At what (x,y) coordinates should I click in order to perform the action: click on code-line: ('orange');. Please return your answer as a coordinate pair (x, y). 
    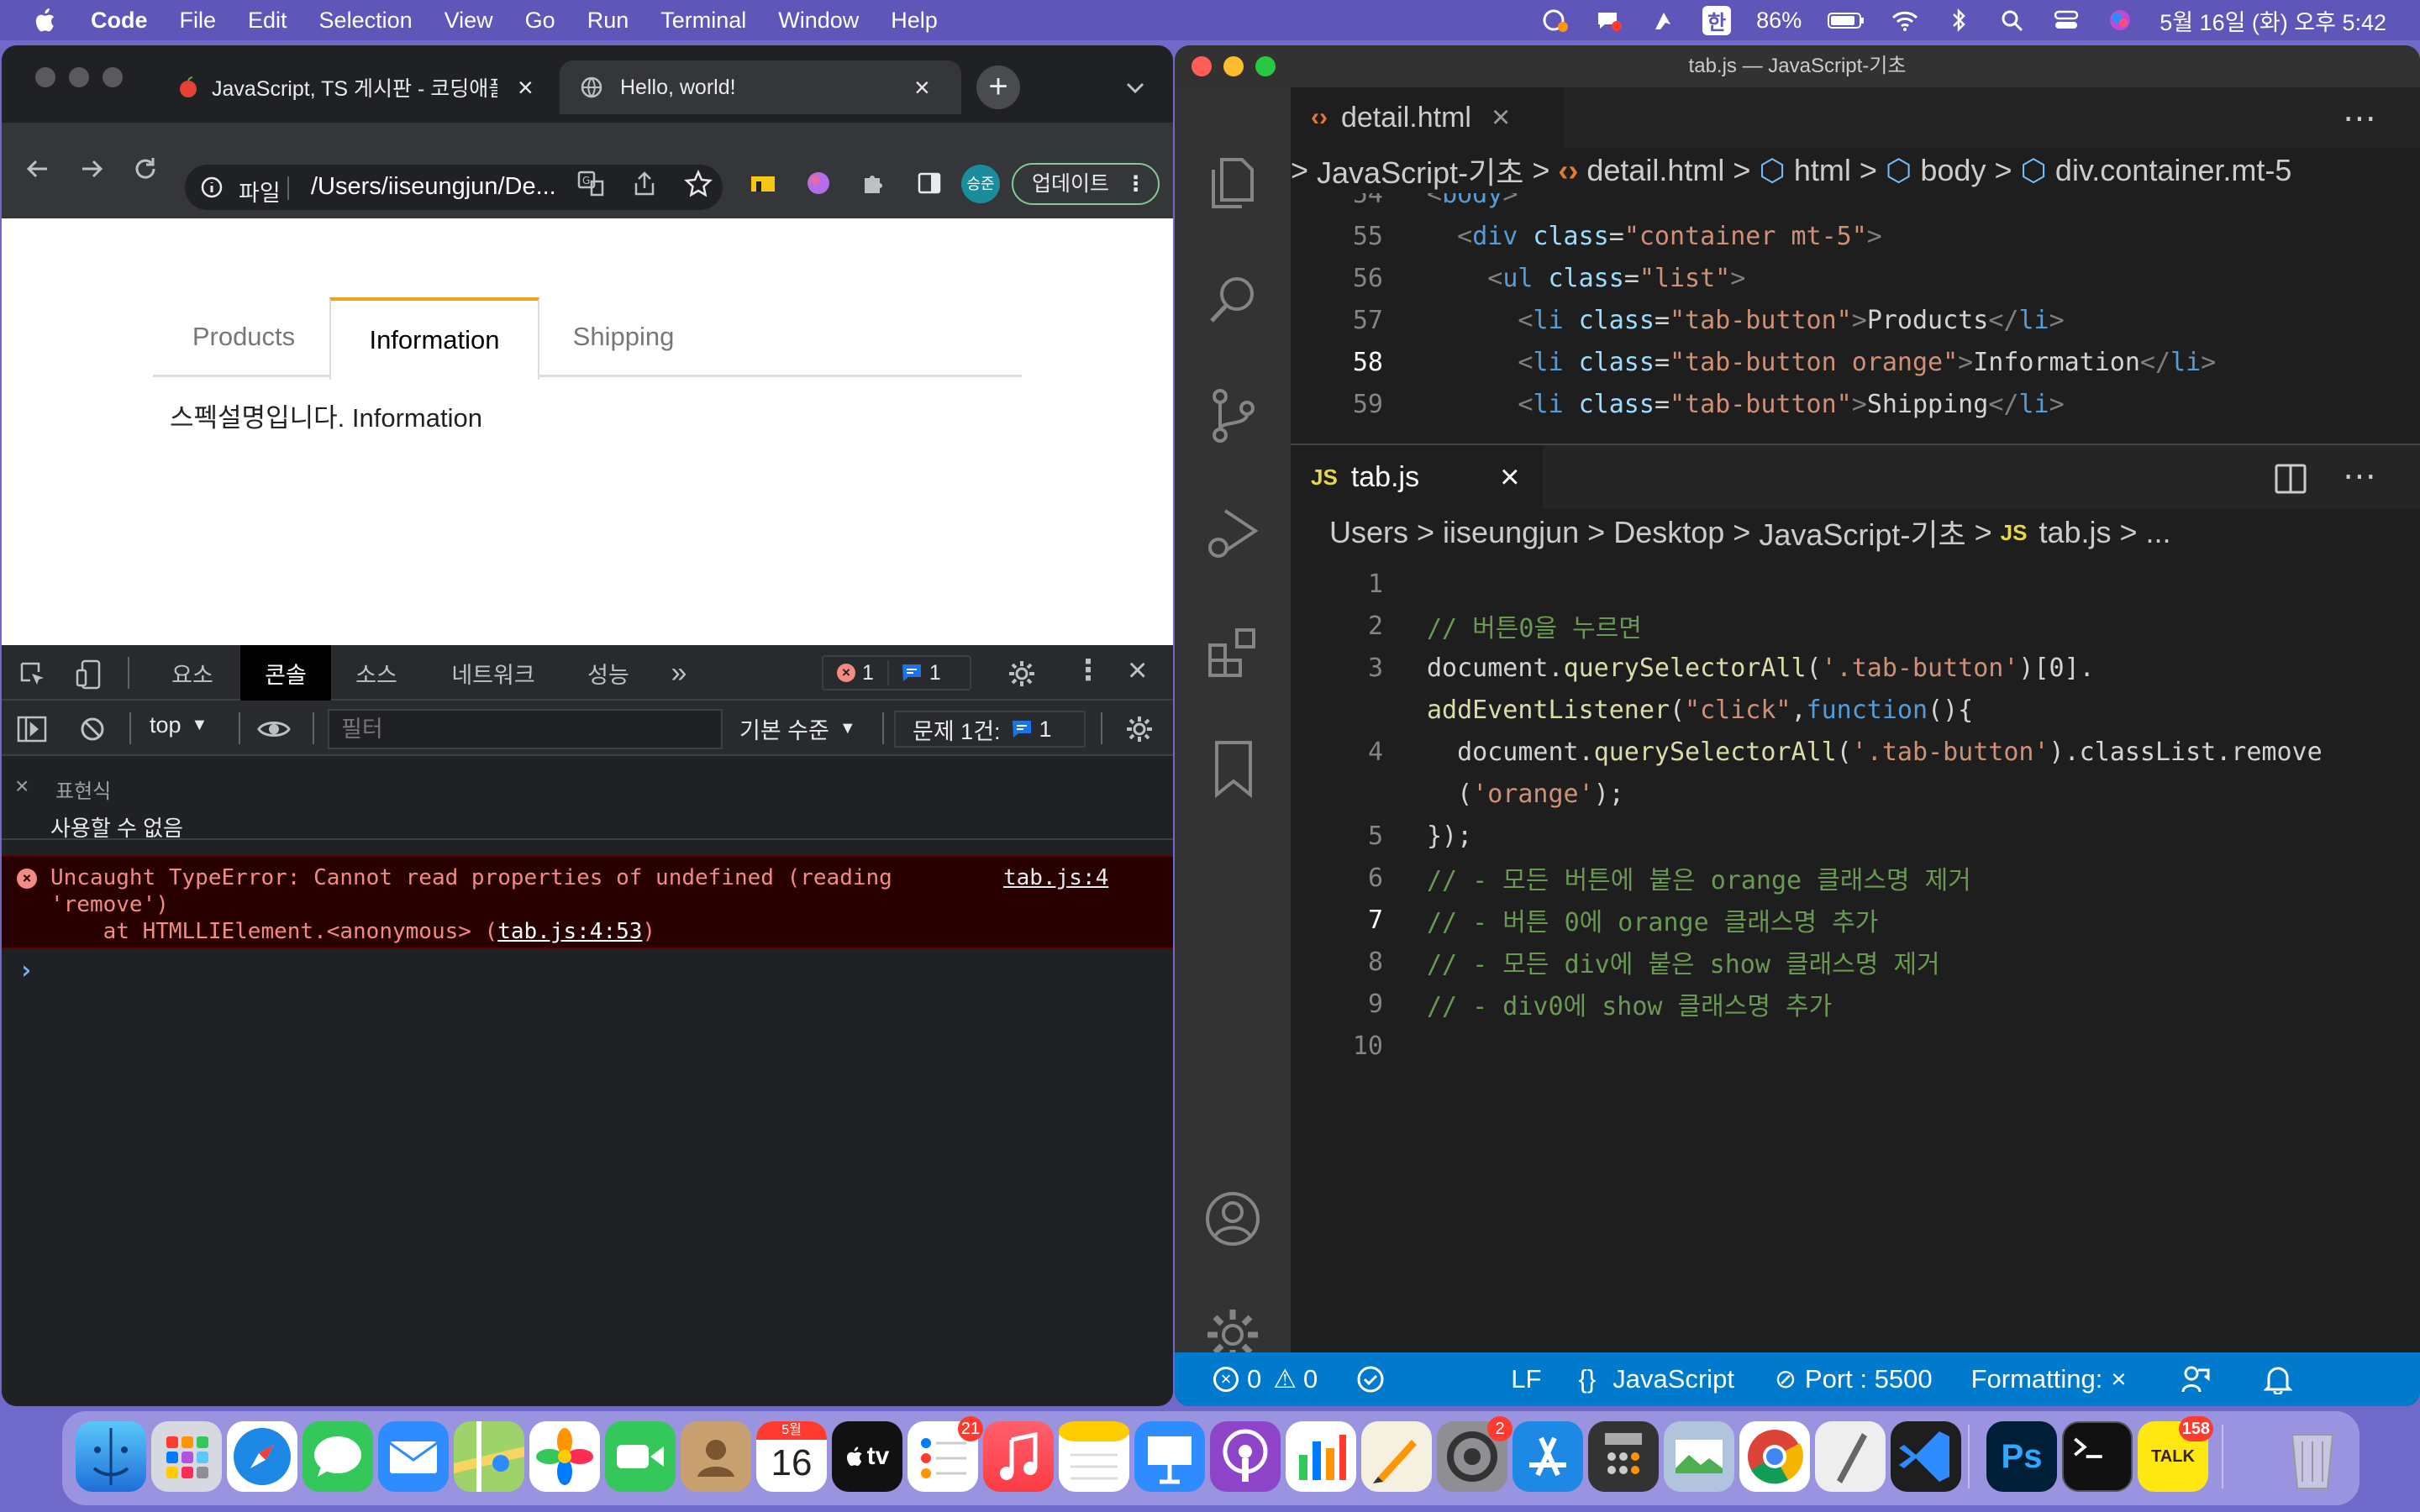
    Looking at the image, I should click on (1856, 794).